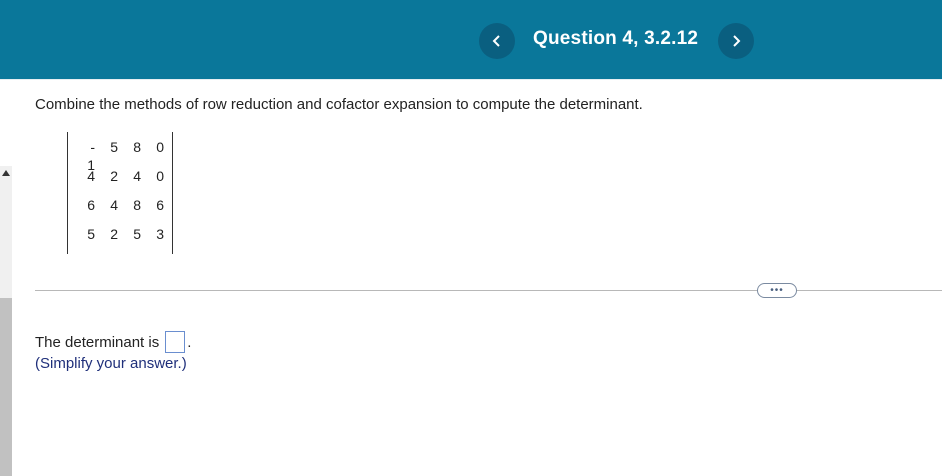 Image resolution: width=942 pixels, height=476 pixels. Describe the element at coordinates (111, 363) in the screenshot. I see `answer-hint: (Simplify your answer.)` at that location.